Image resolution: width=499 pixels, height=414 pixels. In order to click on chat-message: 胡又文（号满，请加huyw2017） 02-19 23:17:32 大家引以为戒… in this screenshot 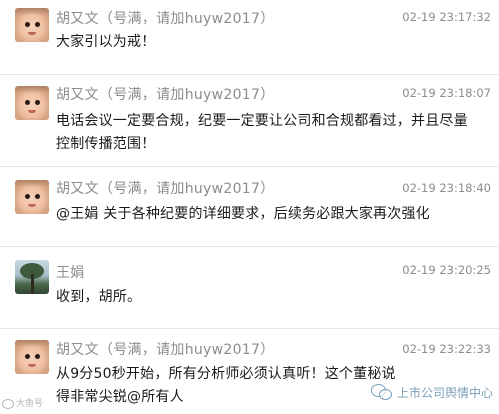, I will do `click(249, 31)`.